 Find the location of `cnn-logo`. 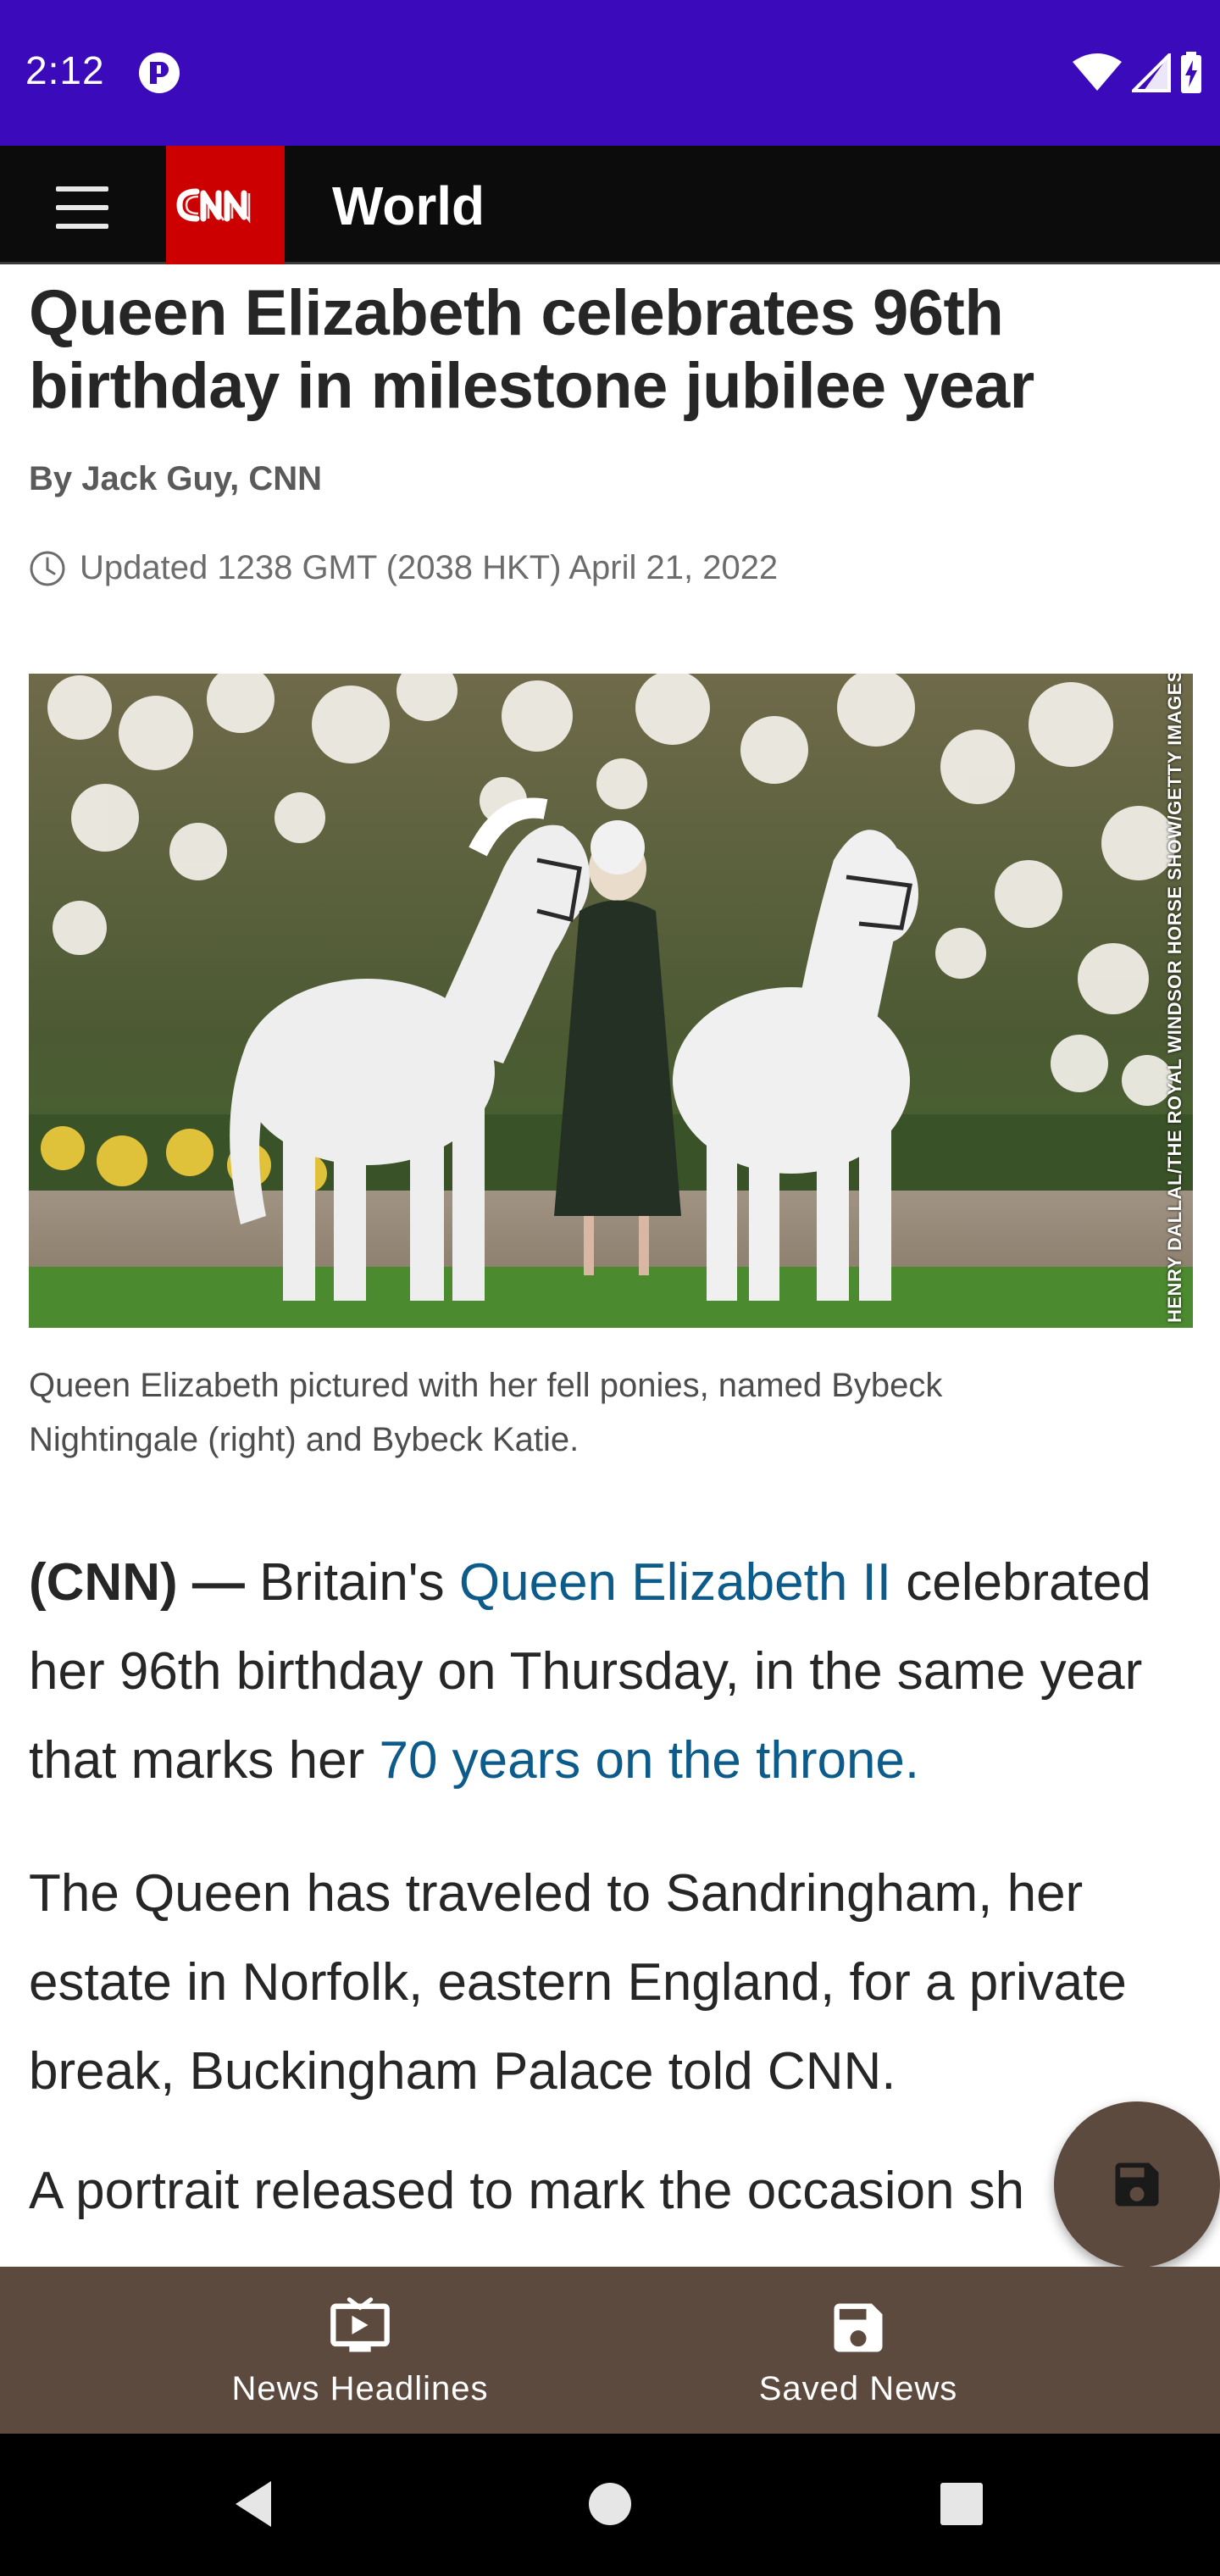

cnn-logo is located at coordinates (225, 205).